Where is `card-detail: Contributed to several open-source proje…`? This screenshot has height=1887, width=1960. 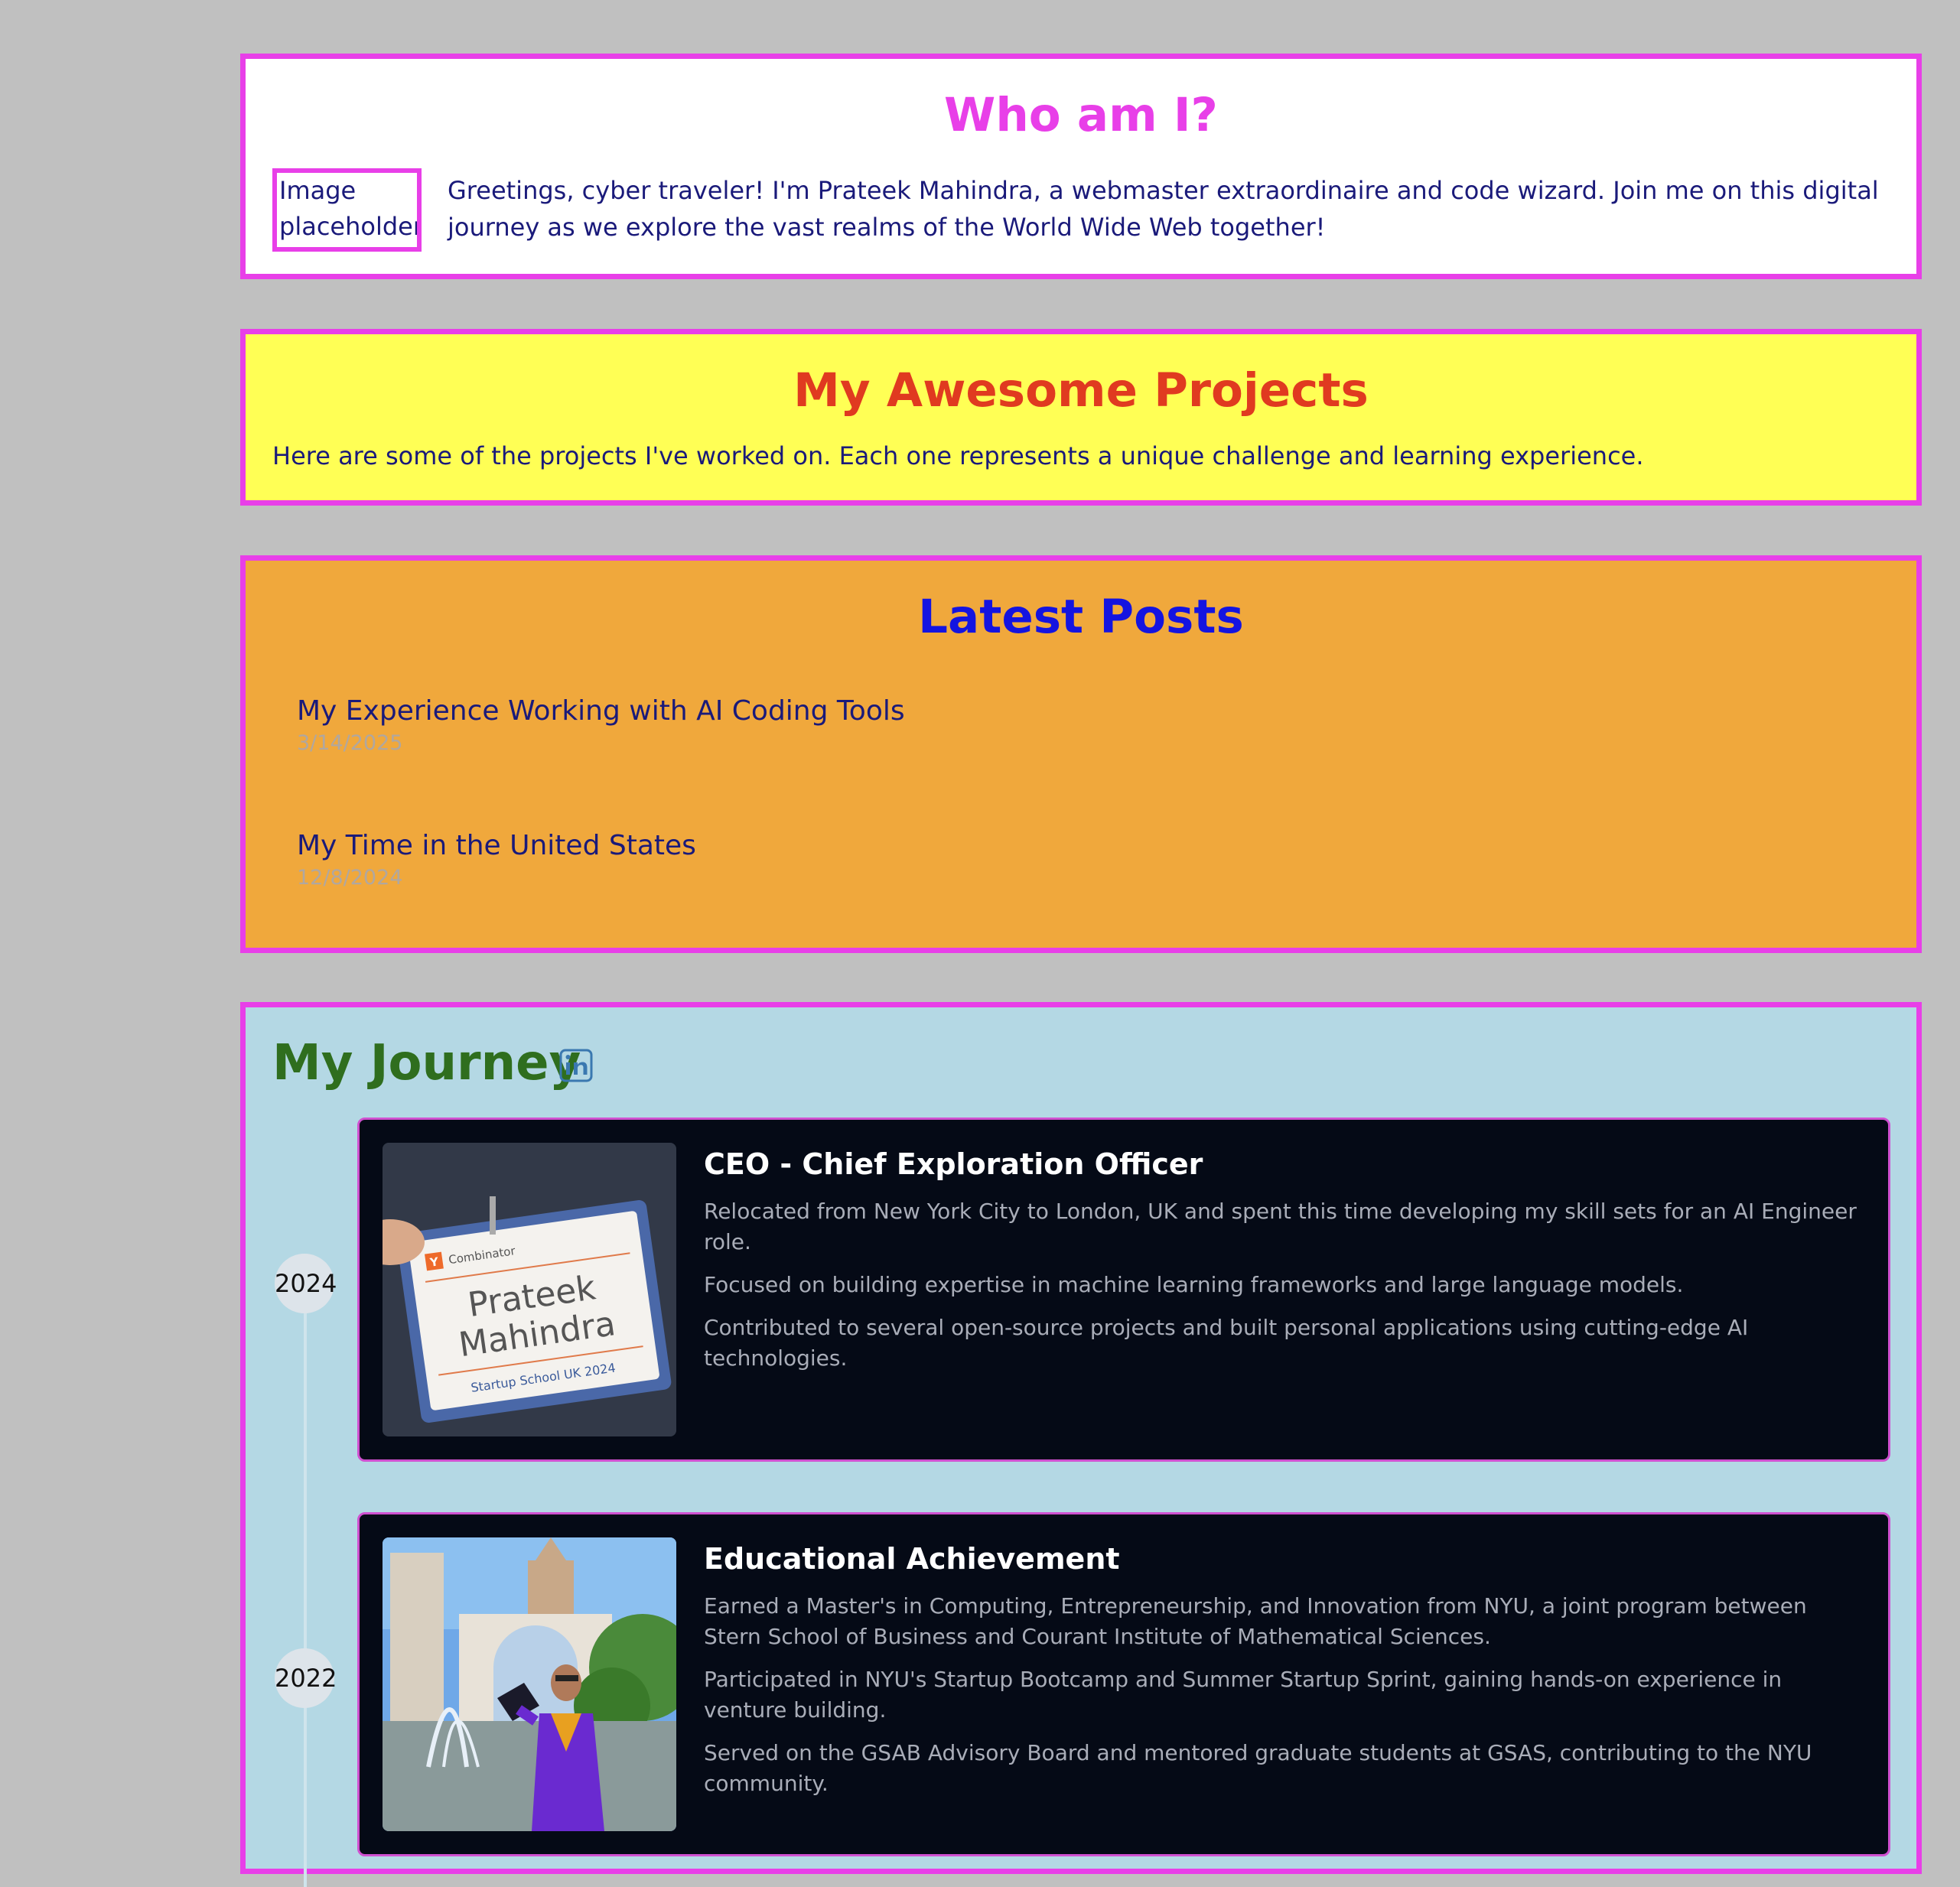 card-detail: Contributed to several open-source proje… is located at coordinates (1226, 1343).